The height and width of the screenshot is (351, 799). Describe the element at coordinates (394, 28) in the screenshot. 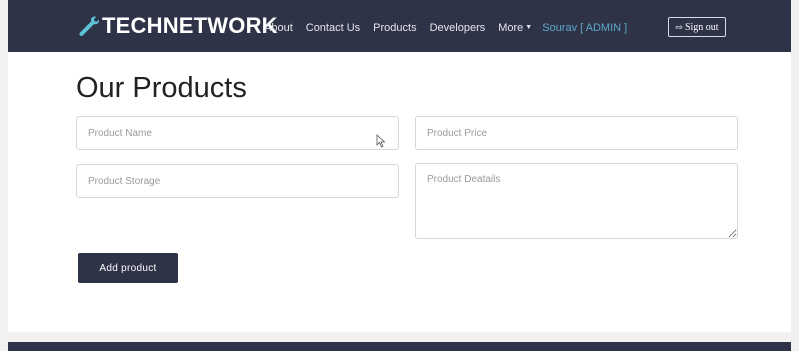

I see `nav-link-products: Products` at that location.